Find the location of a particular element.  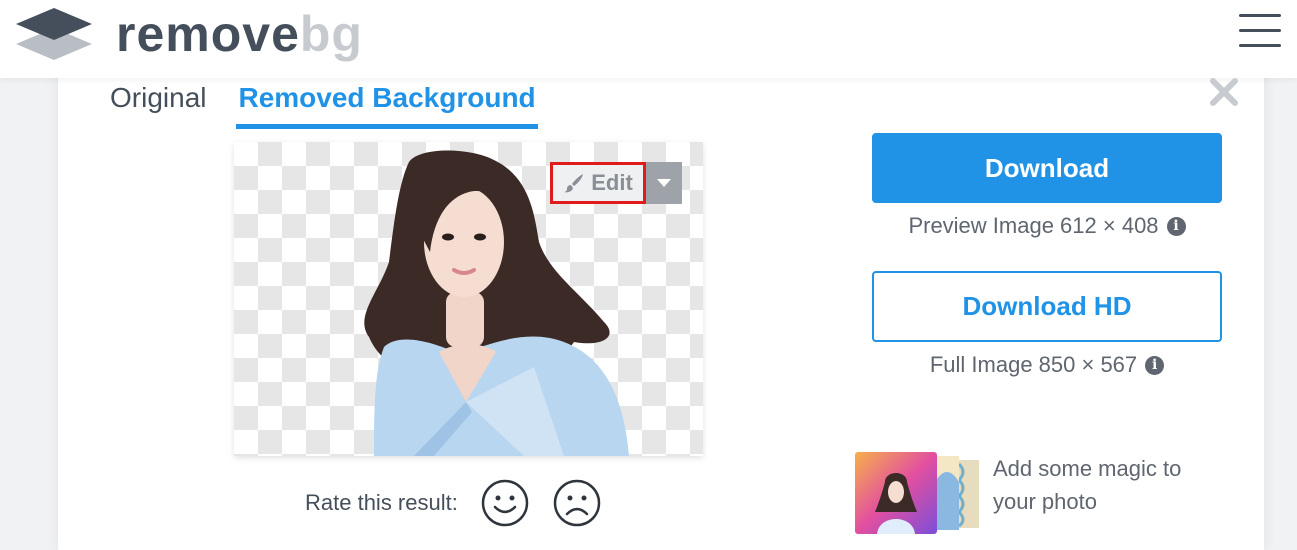

rating-bar: Rate this result: is located at coordinates (453, 503).